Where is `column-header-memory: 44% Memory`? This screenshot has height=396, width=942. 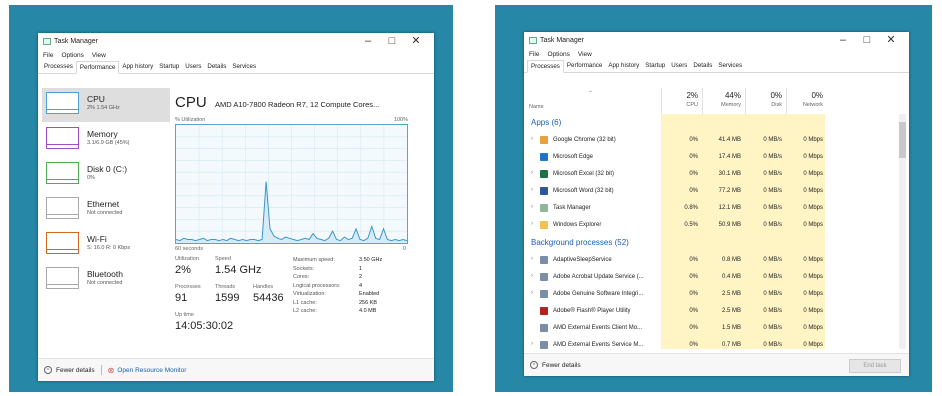
column-header-memory: 44% Memory is located at coordinates (723, 101).